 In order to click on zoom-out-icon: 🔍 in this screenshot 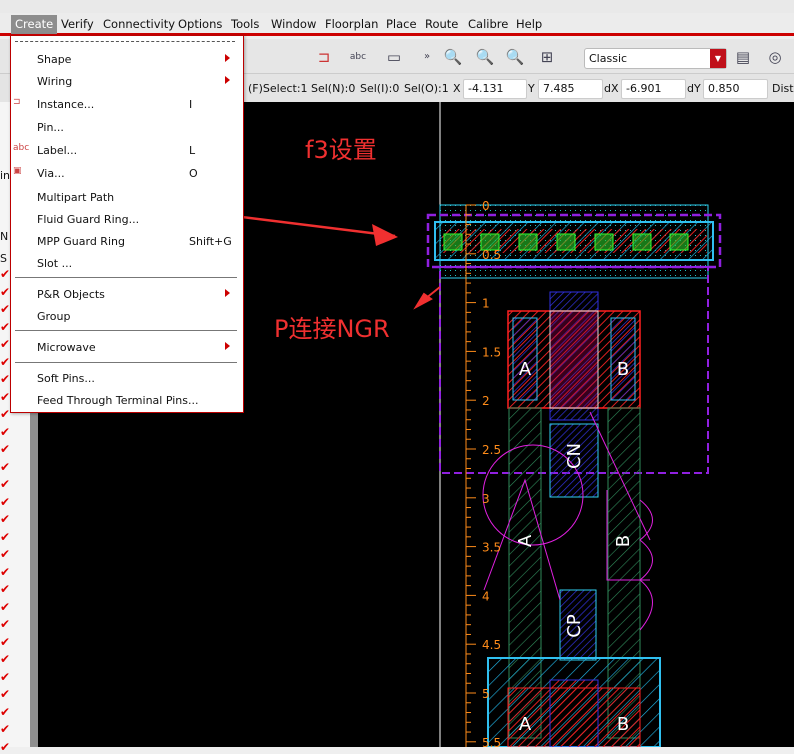, I will do `click(485, 57)`.